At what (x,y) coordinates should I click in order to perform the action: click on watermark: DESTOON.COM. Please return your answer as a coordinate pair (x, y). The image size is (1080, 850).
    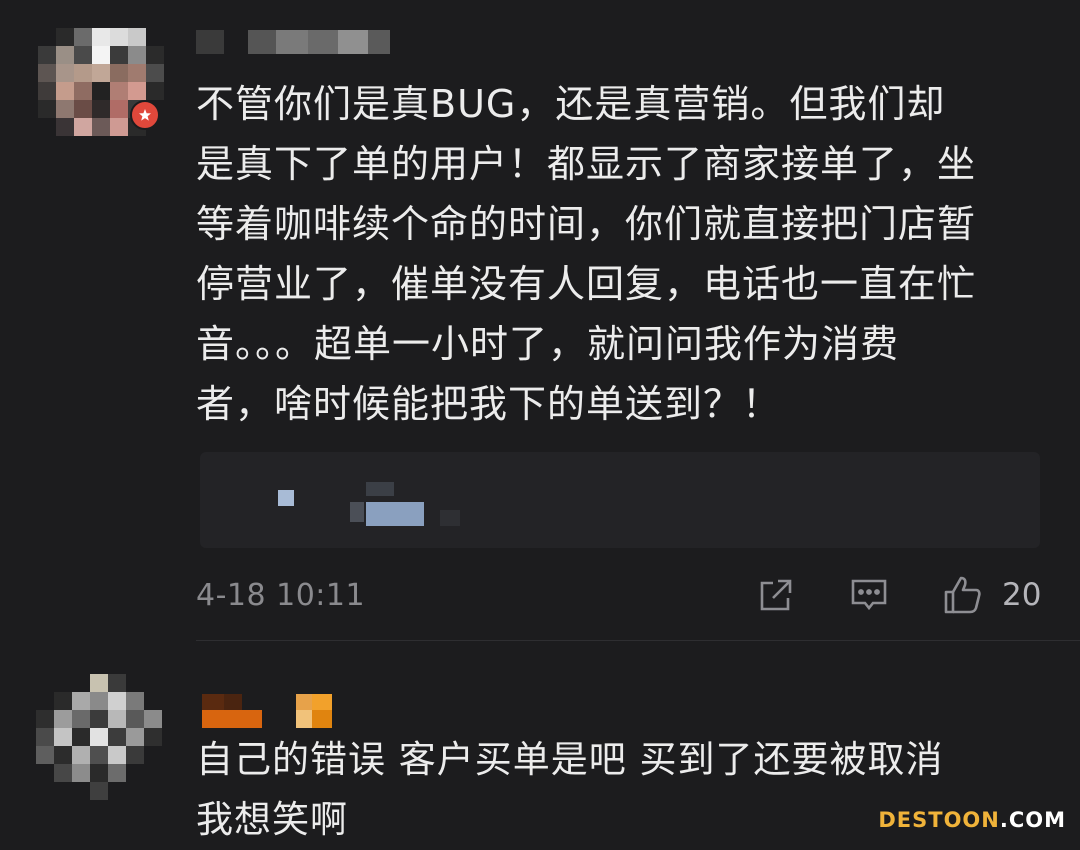
    Looking at the image, I should click on (972, 820).